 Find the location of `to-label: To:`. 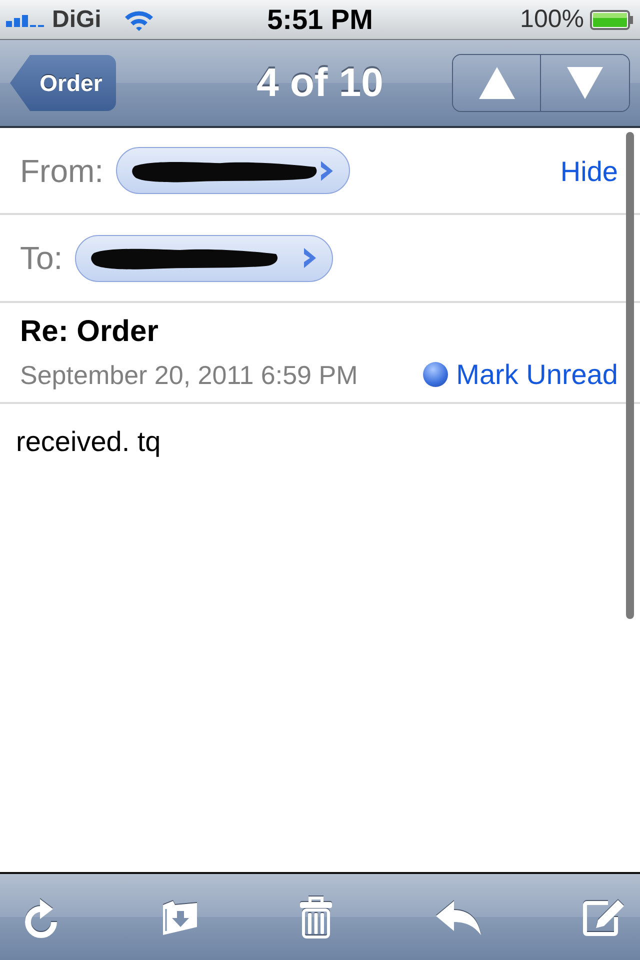

to-label: To: is located at coordinates (41, 258).